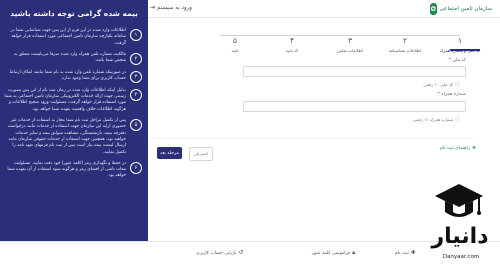 The image size is (500, 266). I want to click on brand-logo-icon: ✿, so click(433, 8).